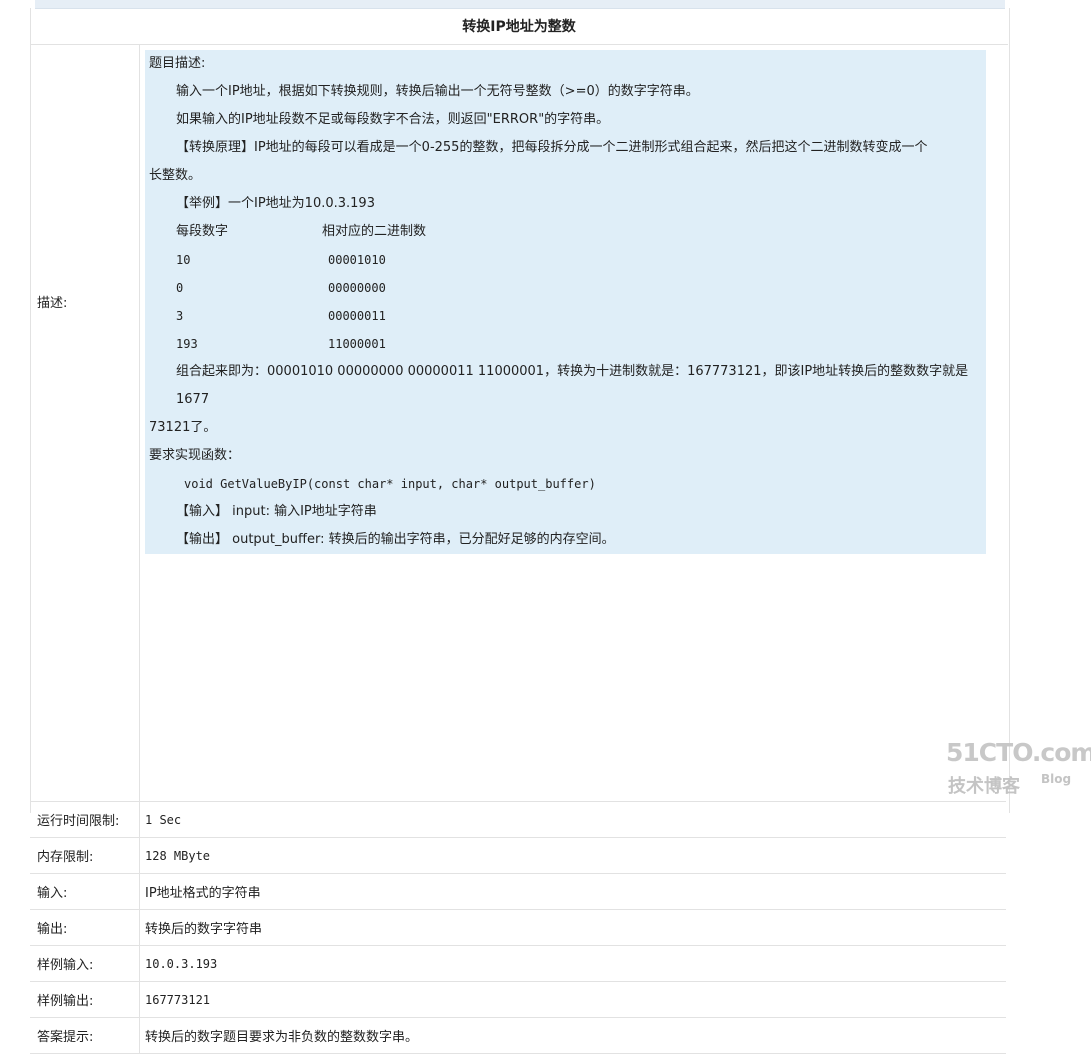  Describe the element at coordinates (572, 819) in the screenshot. I see `time-limit-value: 1 Sec` at that location.